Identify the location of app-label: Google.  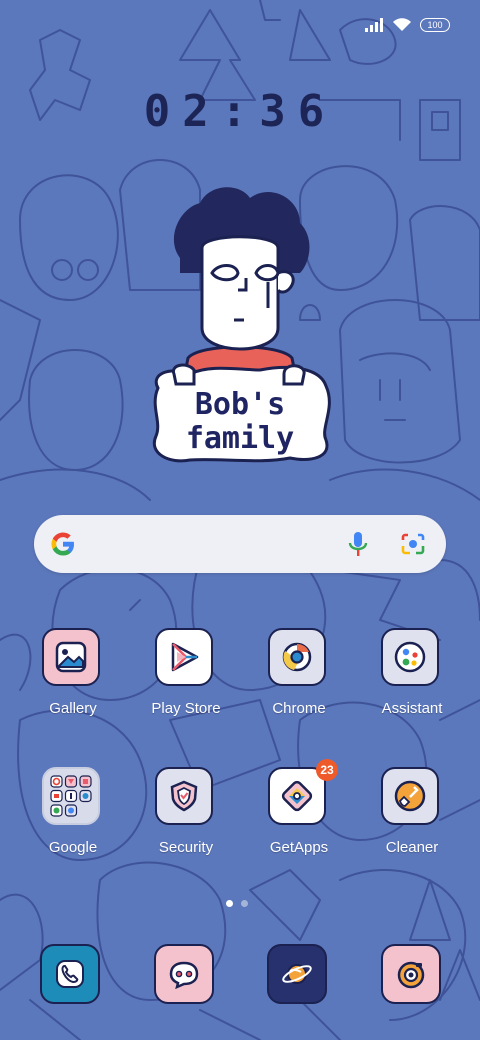
(73, 847).